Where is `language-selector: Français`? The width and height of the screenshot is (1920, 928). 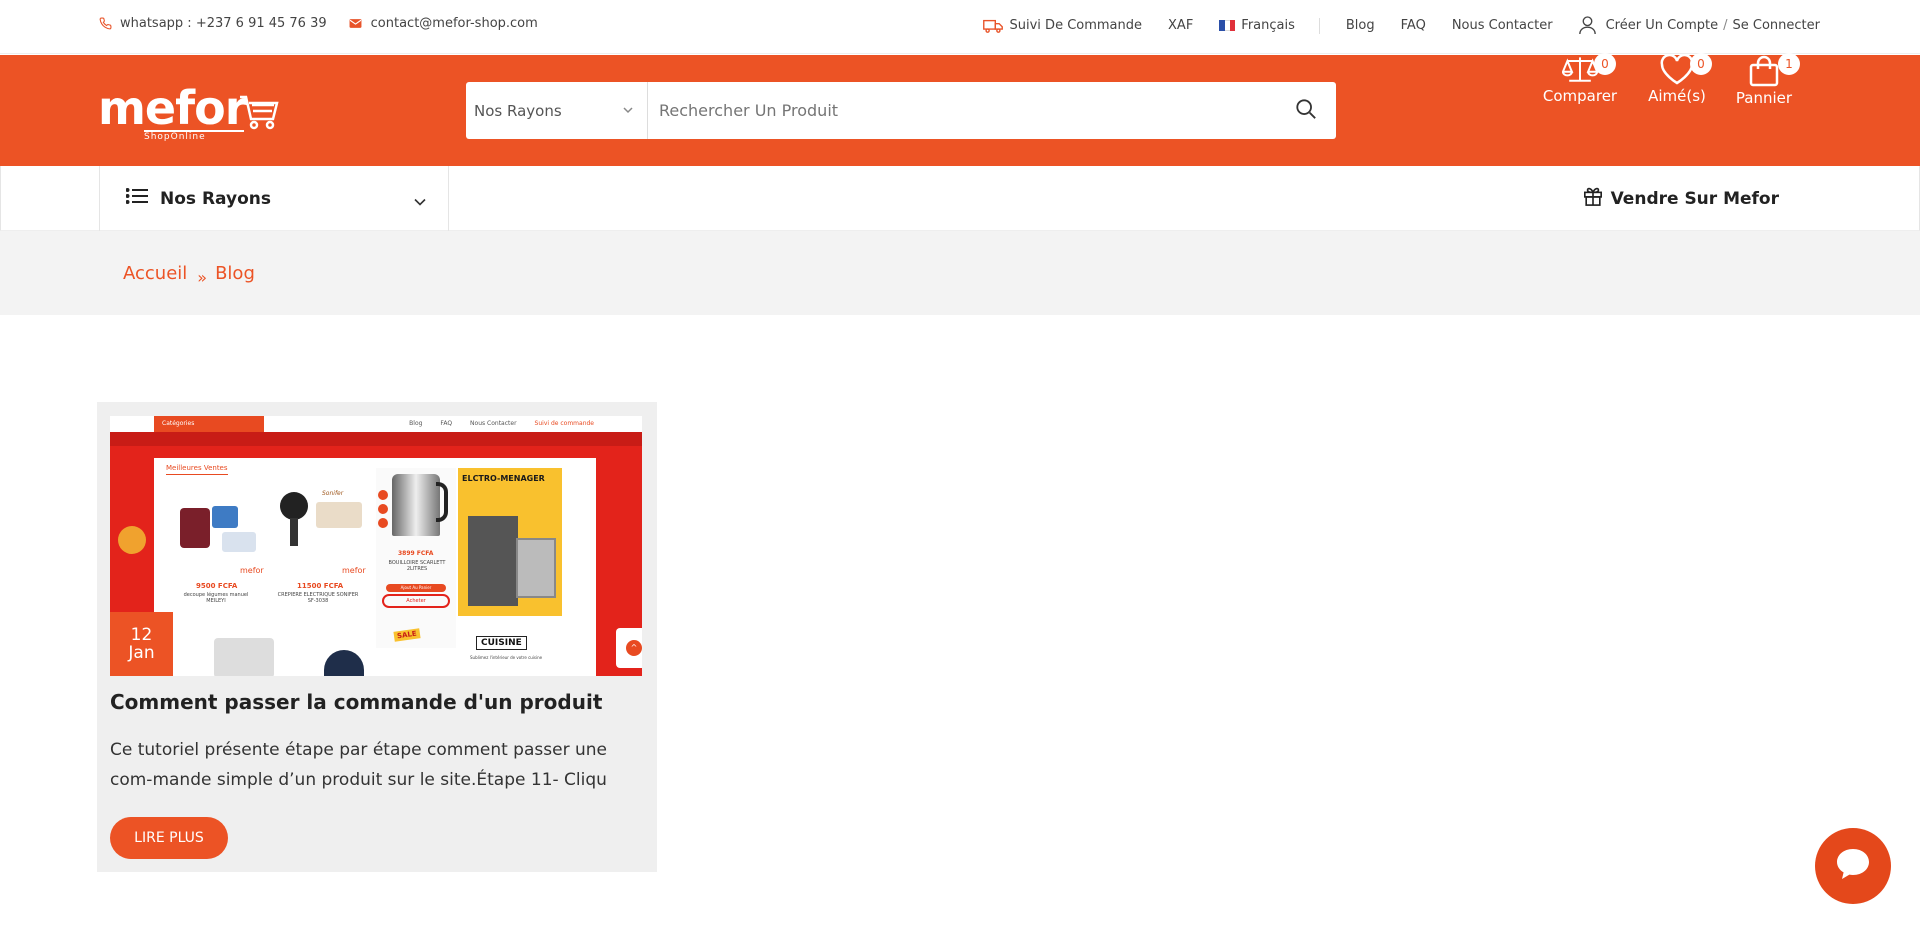 language-selector: Français is located at coordinates (1257, 25).